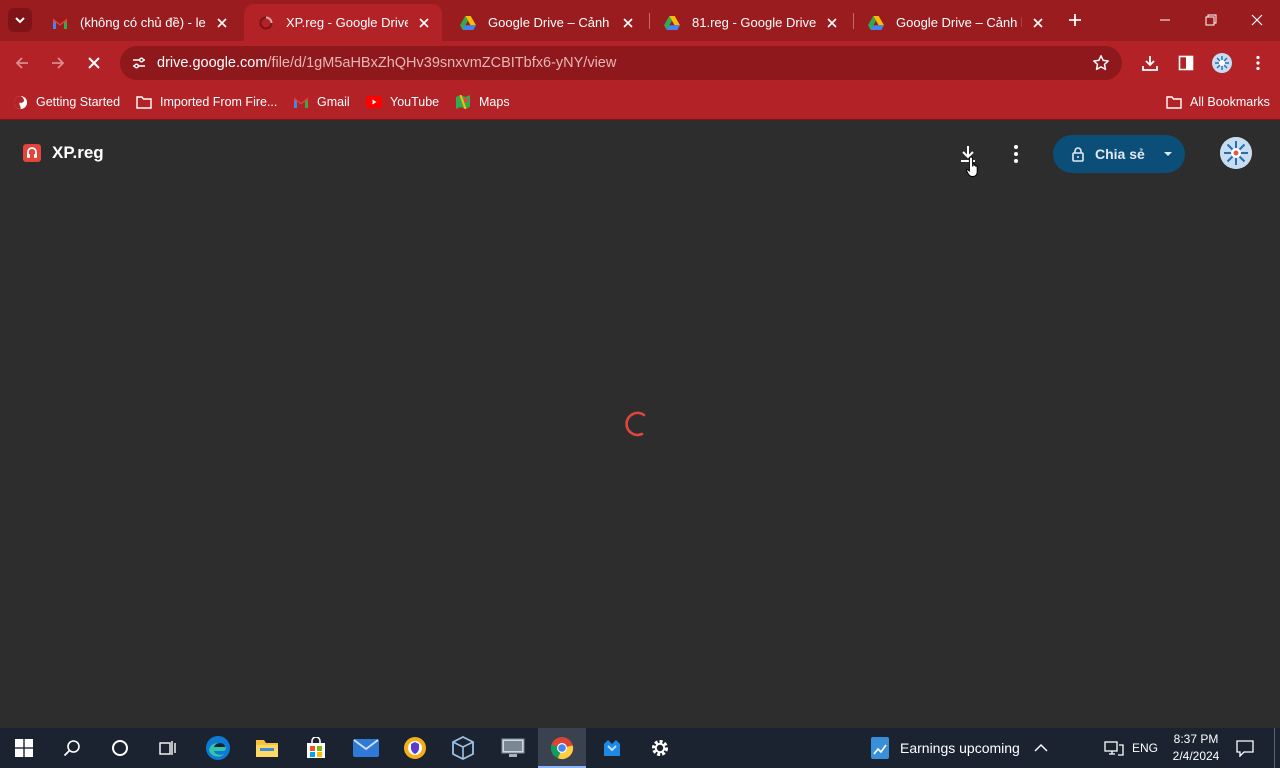 The height and width of the screenshot is (768, 1280). What do you see at coordinates (78, 152) in the screenshot?
I see `file-name: XP.reg` at bounding box center [78, 152].